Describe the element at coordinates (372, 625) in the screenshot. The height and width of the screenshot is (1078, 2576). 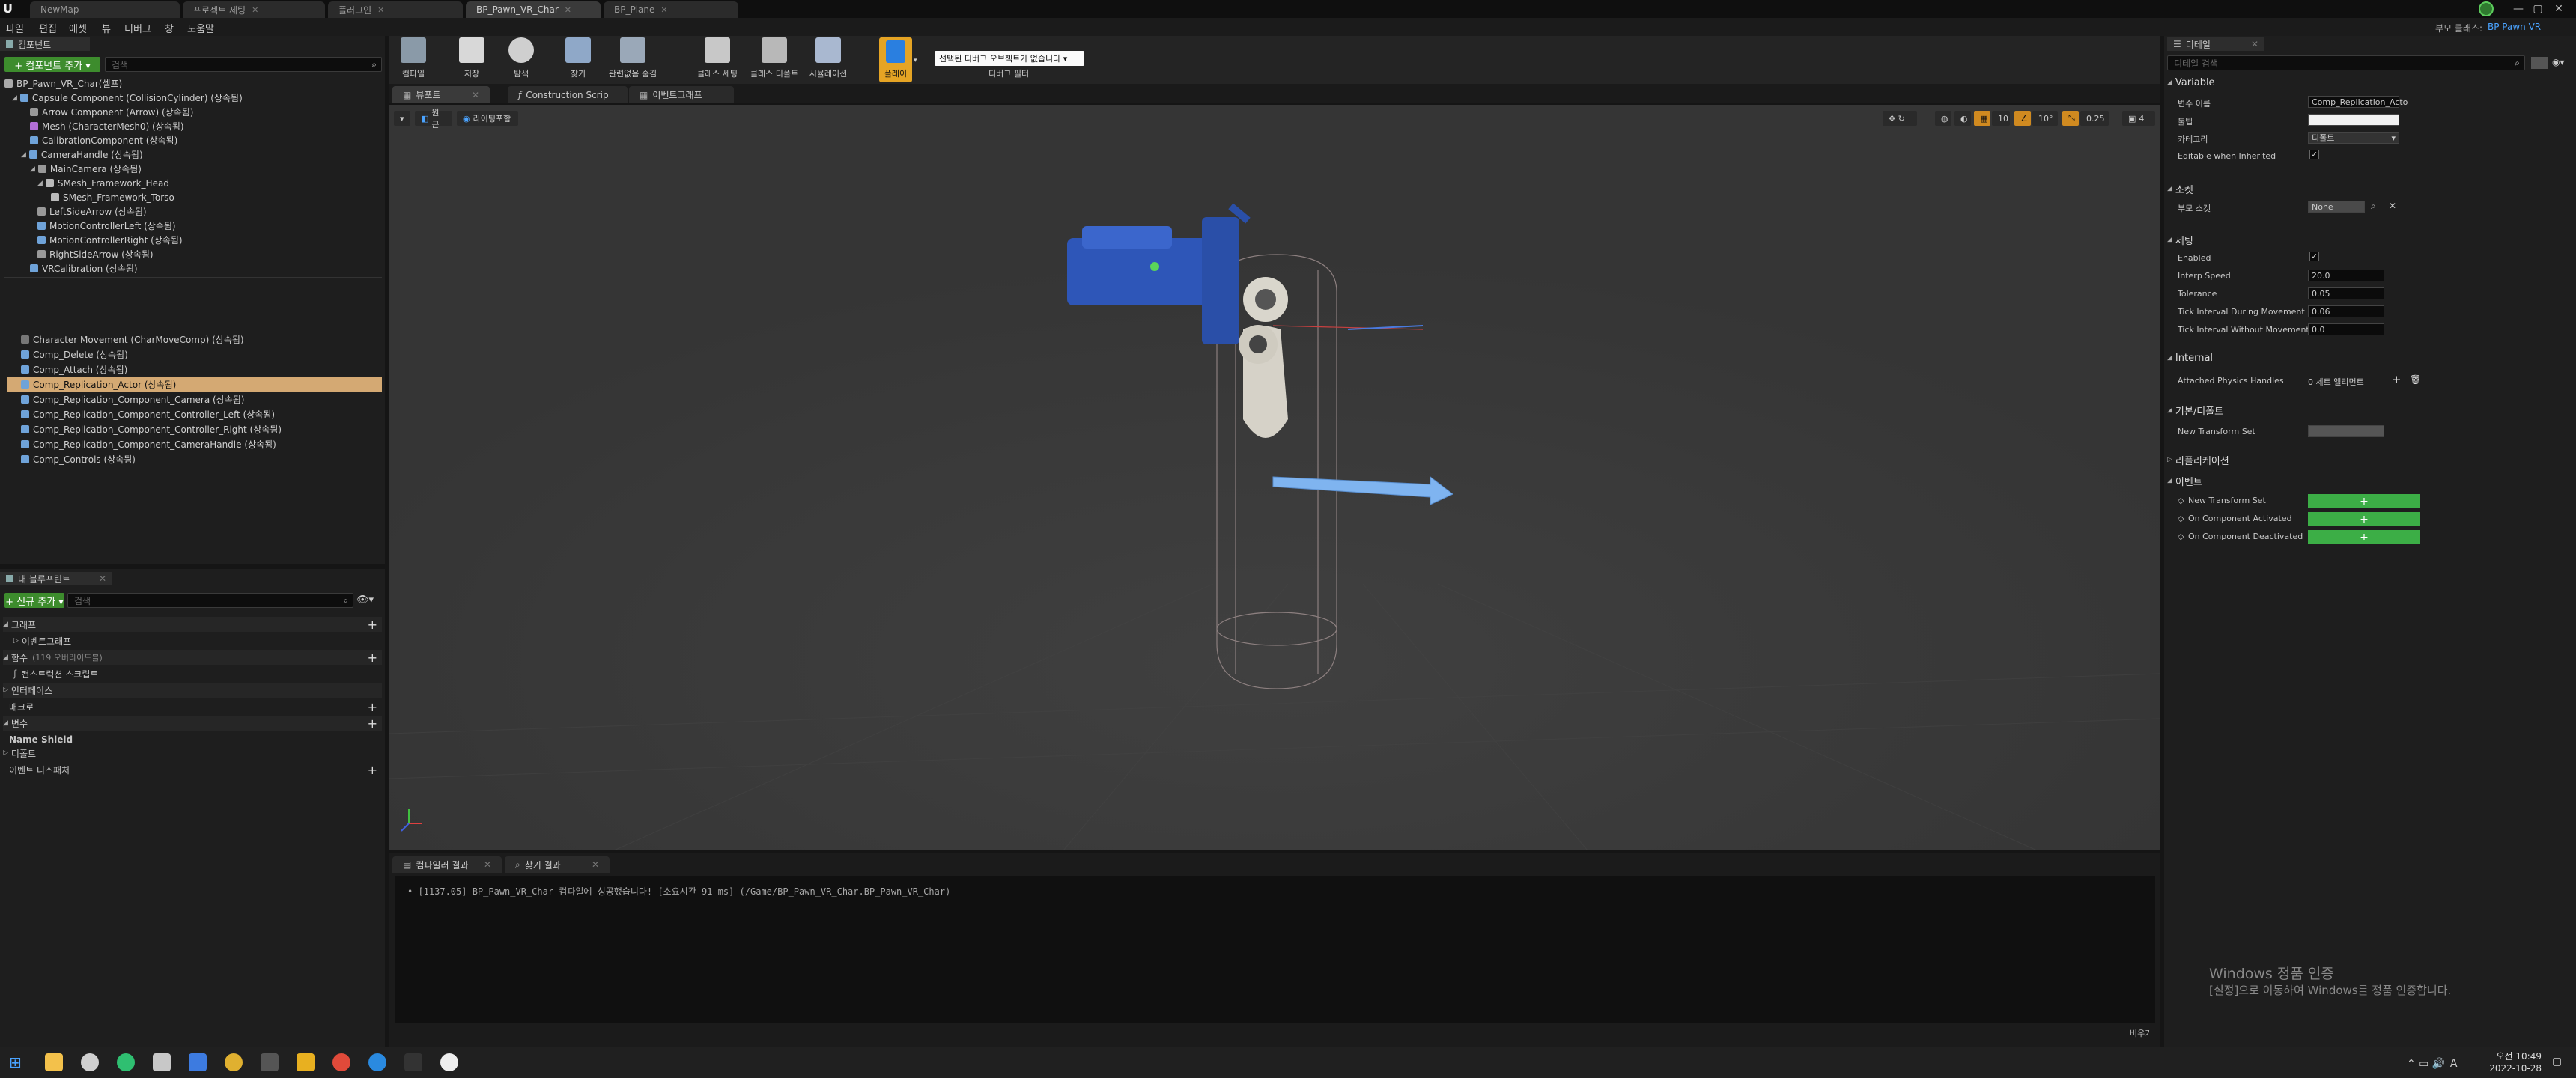
I see `add-graph-icon: +` at that location.